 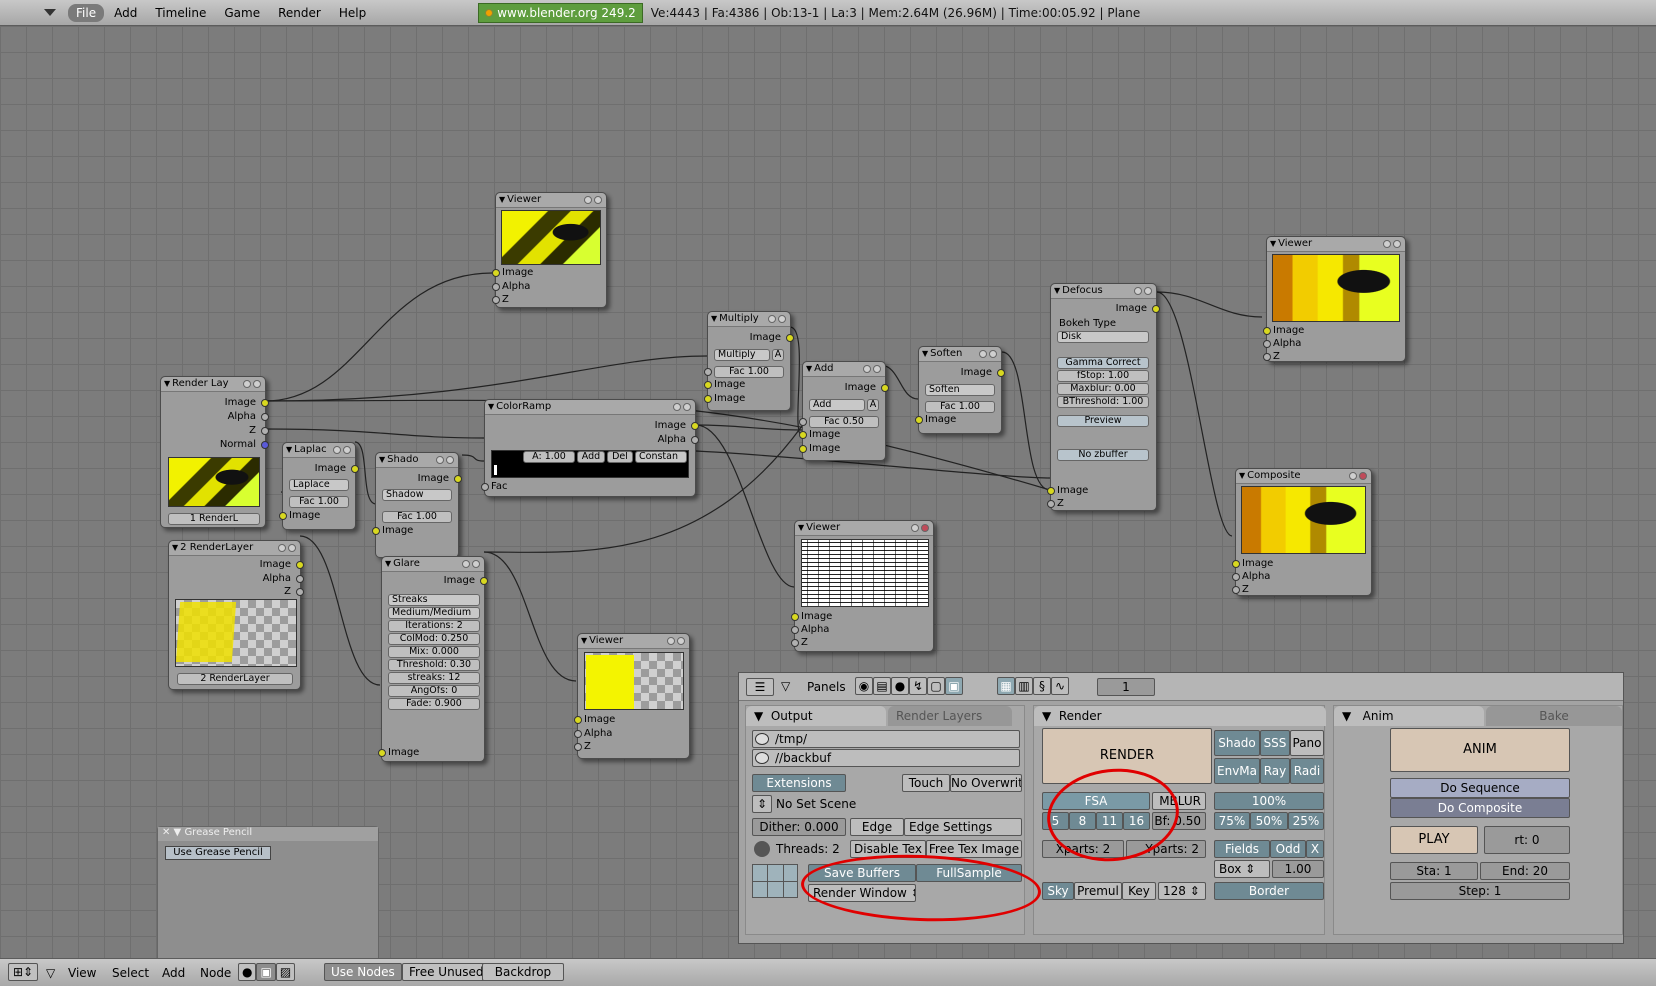 What do you see at coordinates (1060, 686) in the screenshot?
I see `wave-subcontext-icon: ∿` at bounding box center [1060, 686].